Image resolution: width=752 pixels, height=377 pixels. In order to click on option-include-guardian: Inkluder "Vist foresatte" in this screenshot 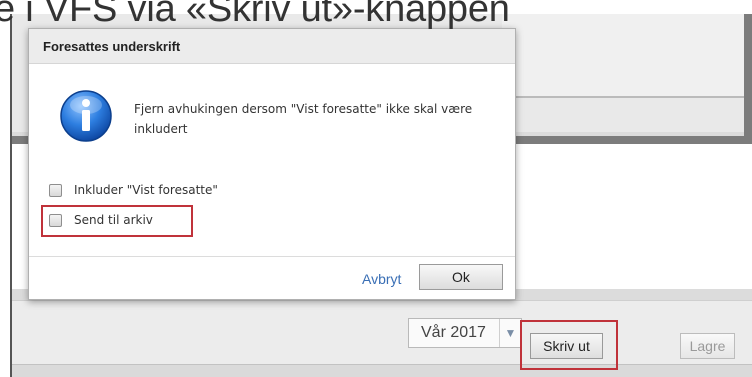, I will do `click(133, 190)`.